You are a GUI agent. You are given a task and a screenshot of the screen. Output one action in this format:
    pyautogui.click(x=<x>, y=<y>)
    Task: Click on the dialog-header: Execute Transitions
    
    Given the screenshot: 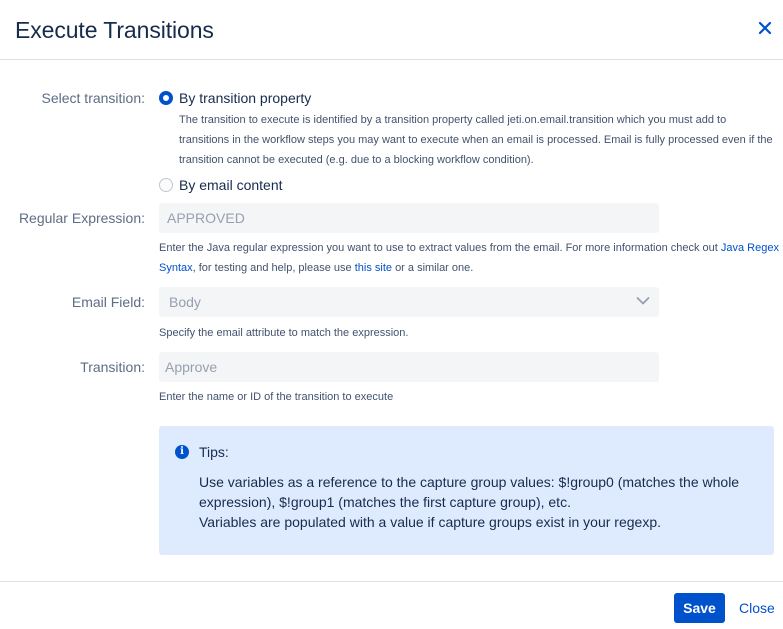 What is the action you would take?
    pyautogui.click(x=391, y=30)
    